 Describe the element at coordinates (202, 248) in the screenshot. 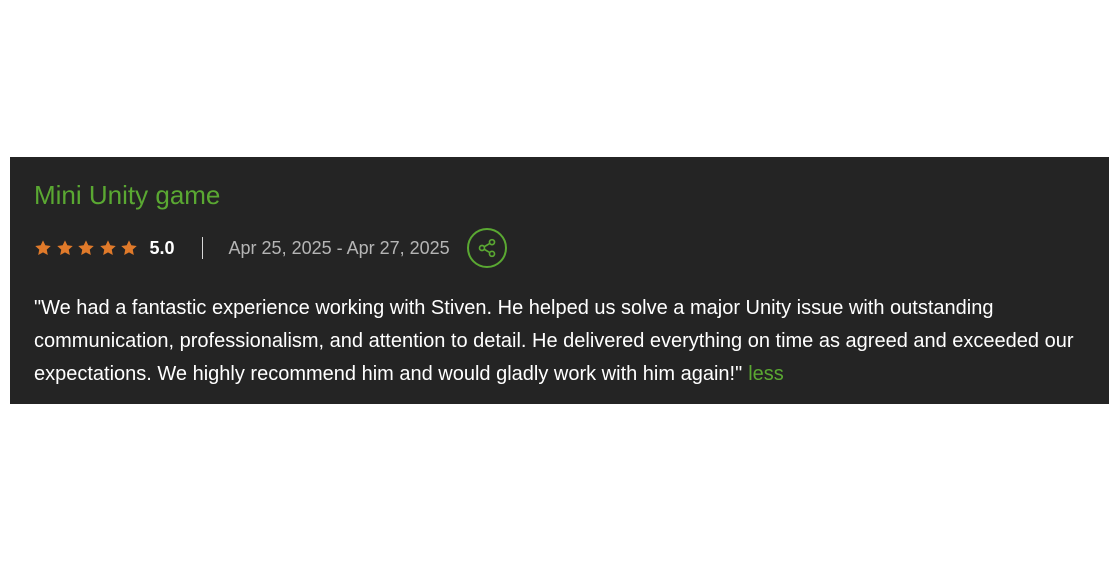

I see `meta-divider` at that location.